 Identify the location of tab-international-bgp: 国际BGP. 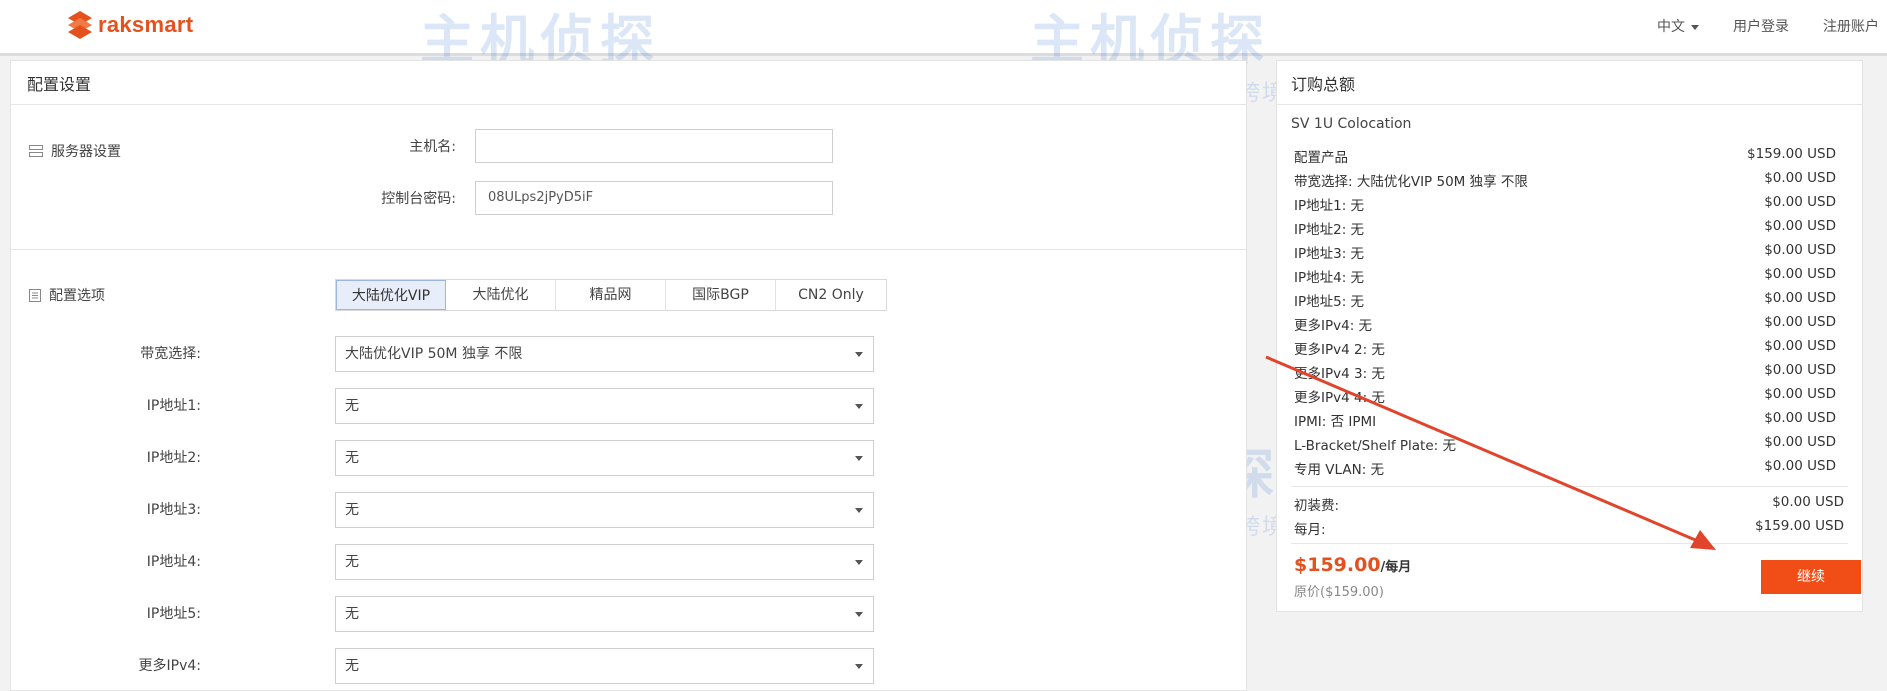
(721, 295).